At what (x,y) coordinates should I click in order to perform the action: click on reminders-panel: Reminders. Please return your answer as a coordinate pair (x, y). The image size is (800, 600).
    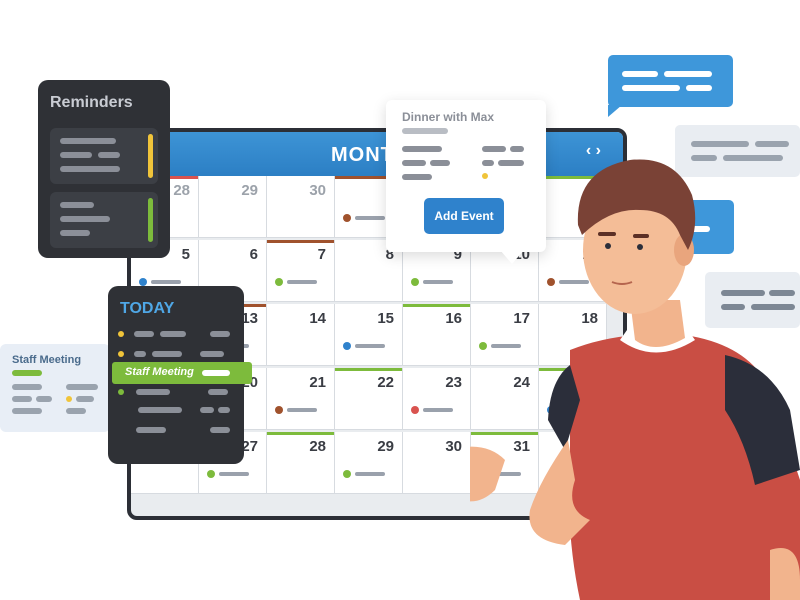
    Looking at the image, I should click on (104, 169).